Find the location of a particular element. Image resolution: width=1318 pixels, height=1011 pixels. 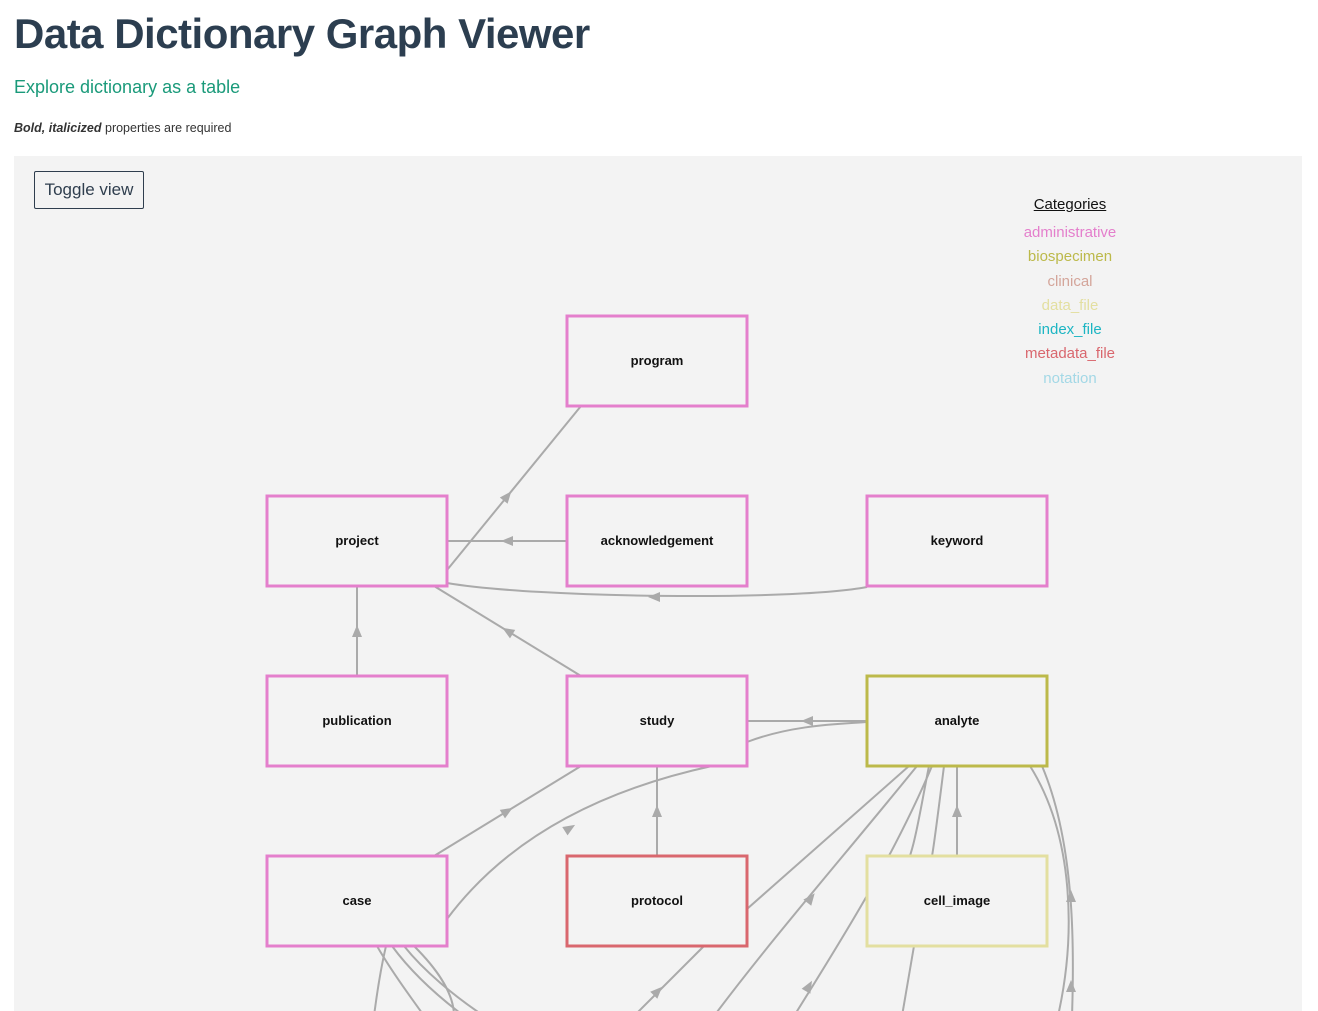

node-program: program is located at coordinates (657, 361).